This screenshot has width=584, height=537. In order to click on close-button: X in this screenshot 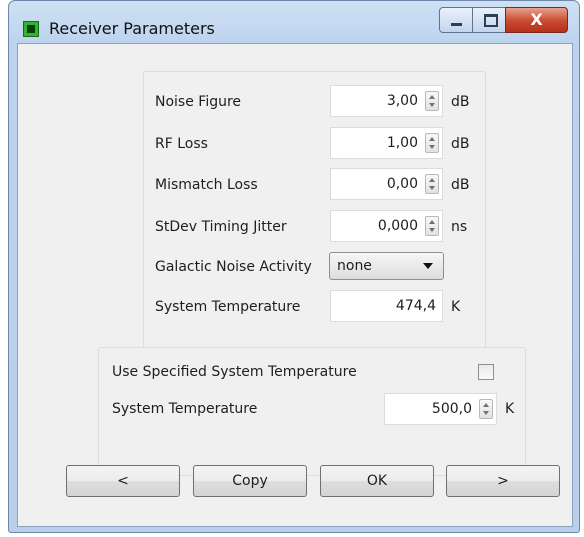, I will do `click(536, 20)`.